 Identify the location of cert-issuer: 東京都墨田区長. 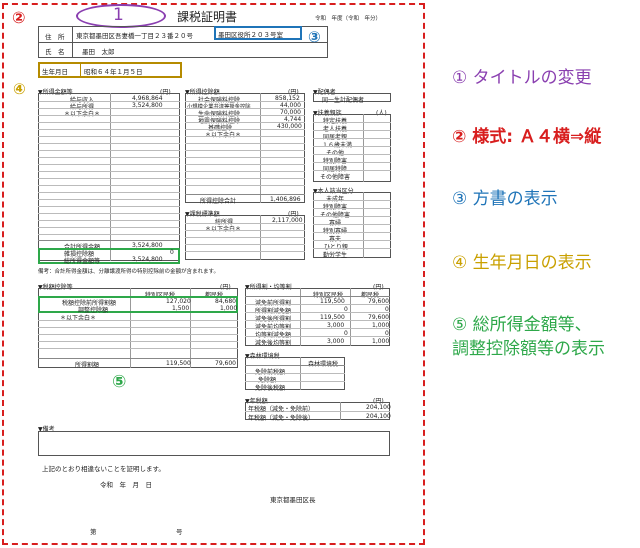
(293, 500).